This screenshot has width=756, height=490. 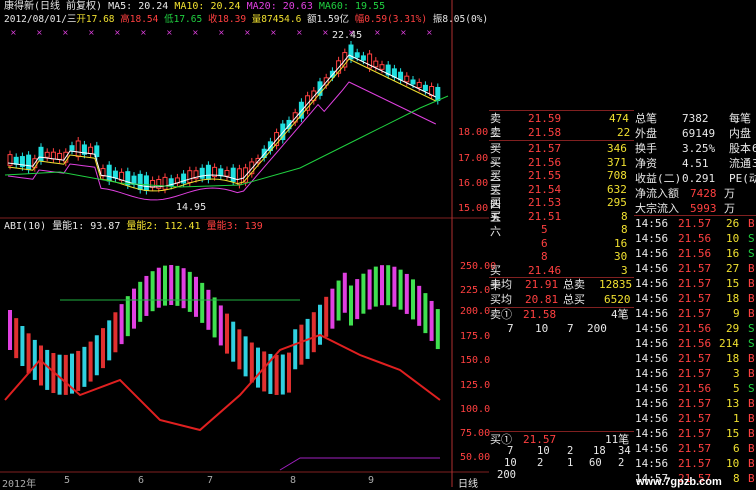 What do you see at coordinates (86, 226) in the screenshot?
I see `indicator-line1: 量能1: 93.87` at bounding box center [86, 226].